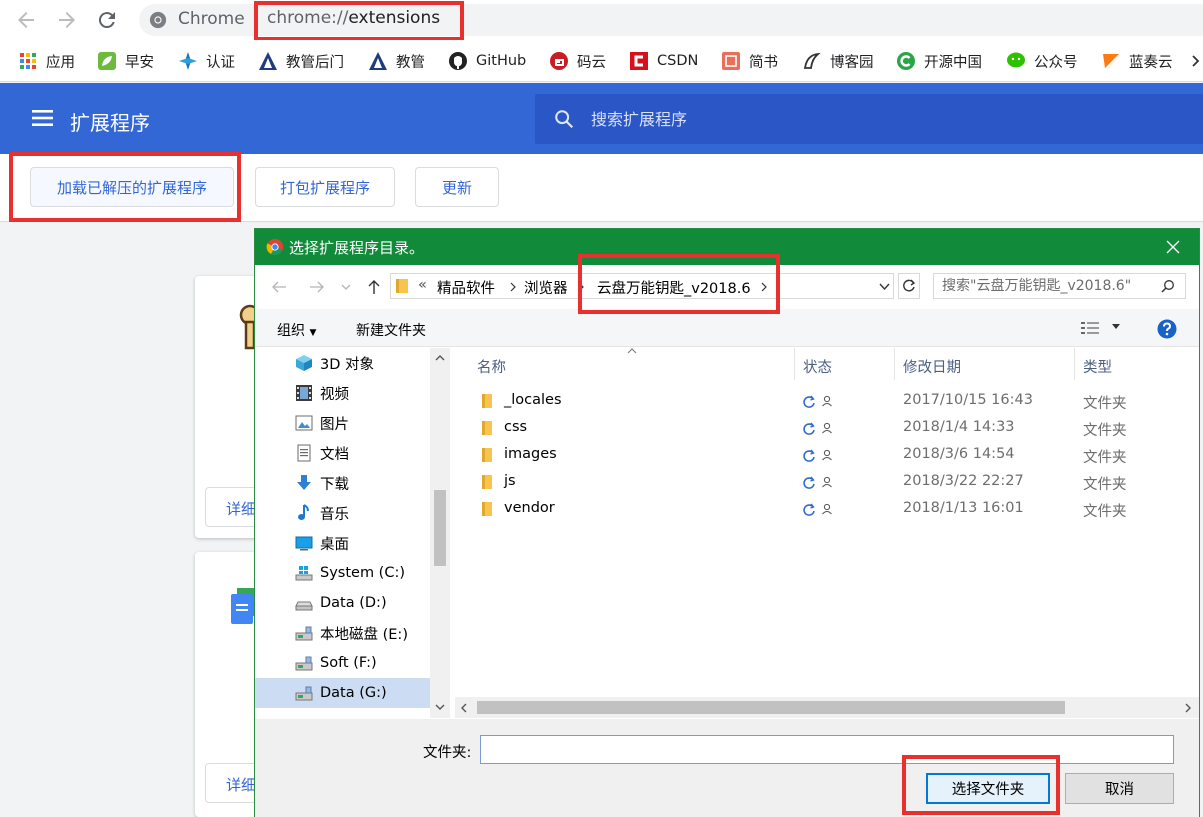 This screenshot has width=1203, height=817. Describe the element at coordinates (1119, 788) in the screenshot. I see `cancel-button: 取消` at that location.